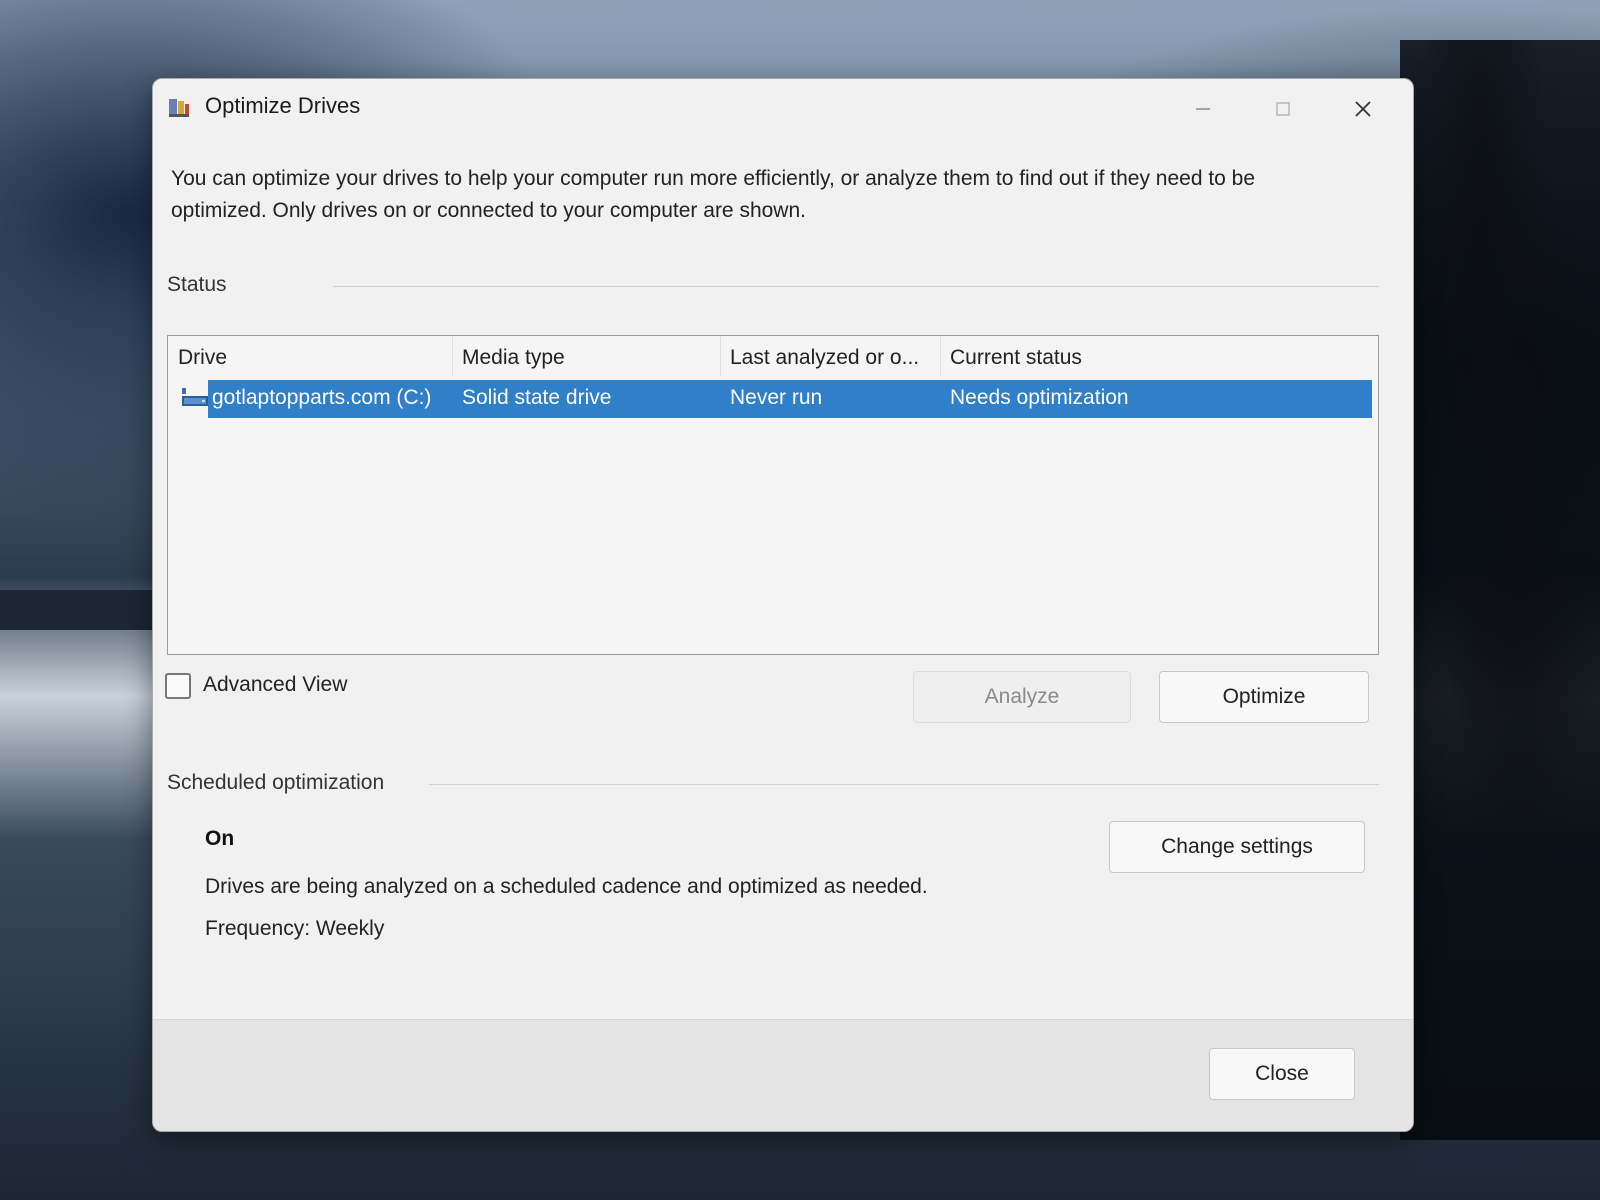  I want to click on scheduled-divider, so click(904, 784).